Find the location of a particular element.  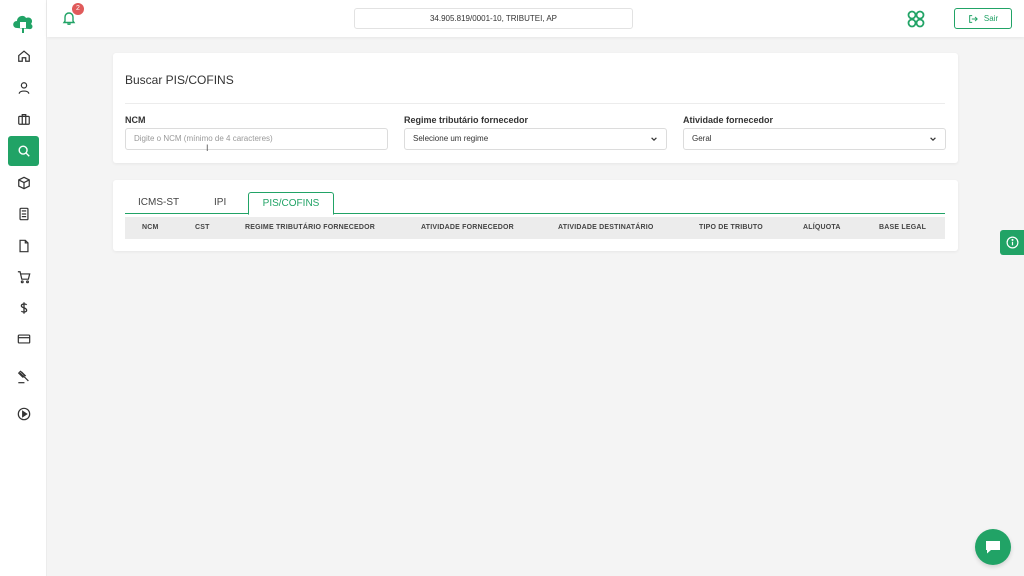

info-icon is located at coordinates (1012, 242).